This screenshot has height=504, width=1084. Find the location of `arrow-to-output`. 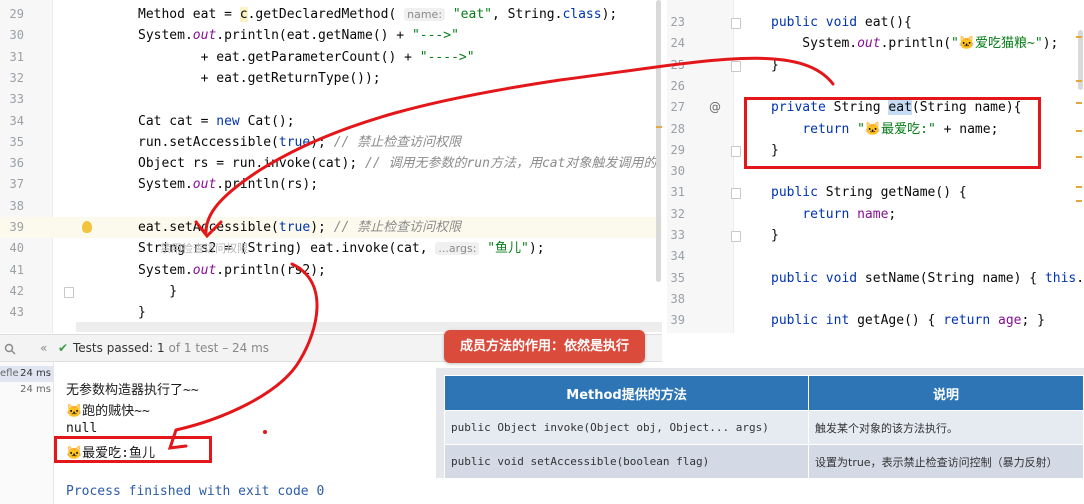

arrow-to-output is located at coordinates (246, 347).